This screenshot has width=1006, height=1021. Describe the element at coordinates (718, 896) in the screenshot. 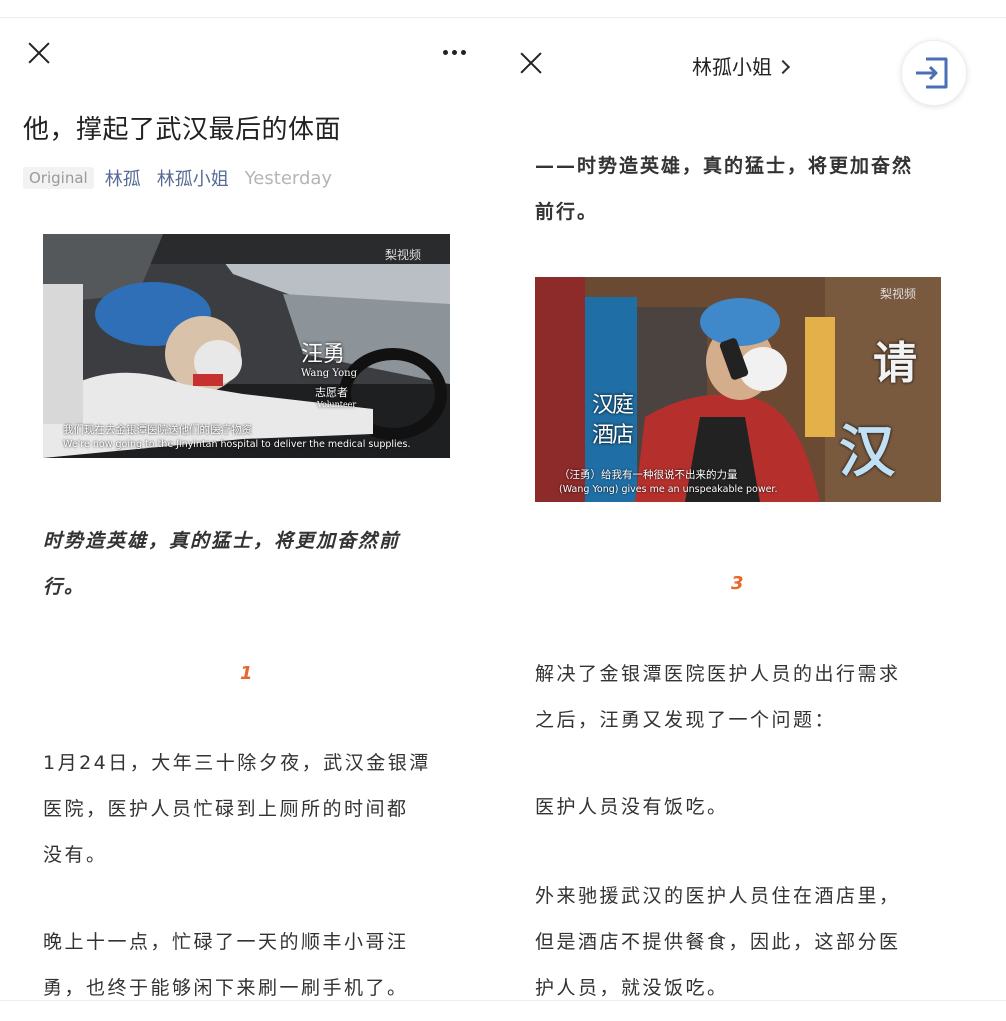

I see `text-line: 外来驰援武汉的医护人员住在酒店里，` at that location.